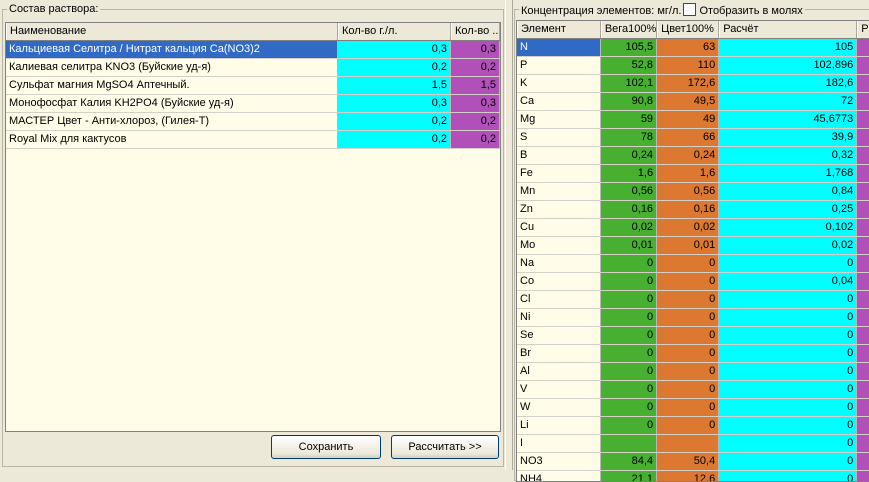 The image size is (869, 482). I want to click on calc-value-cell: 0,84, so click(788, 191).